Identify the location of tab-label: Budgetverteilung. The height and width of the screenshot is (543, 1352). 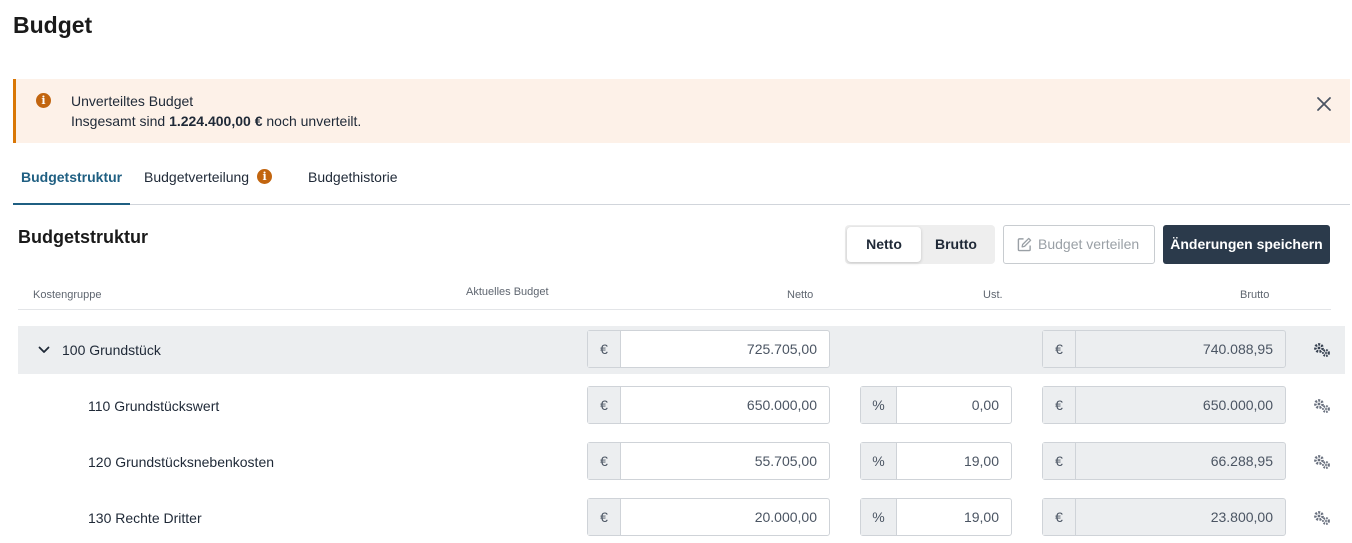
(197, 177).